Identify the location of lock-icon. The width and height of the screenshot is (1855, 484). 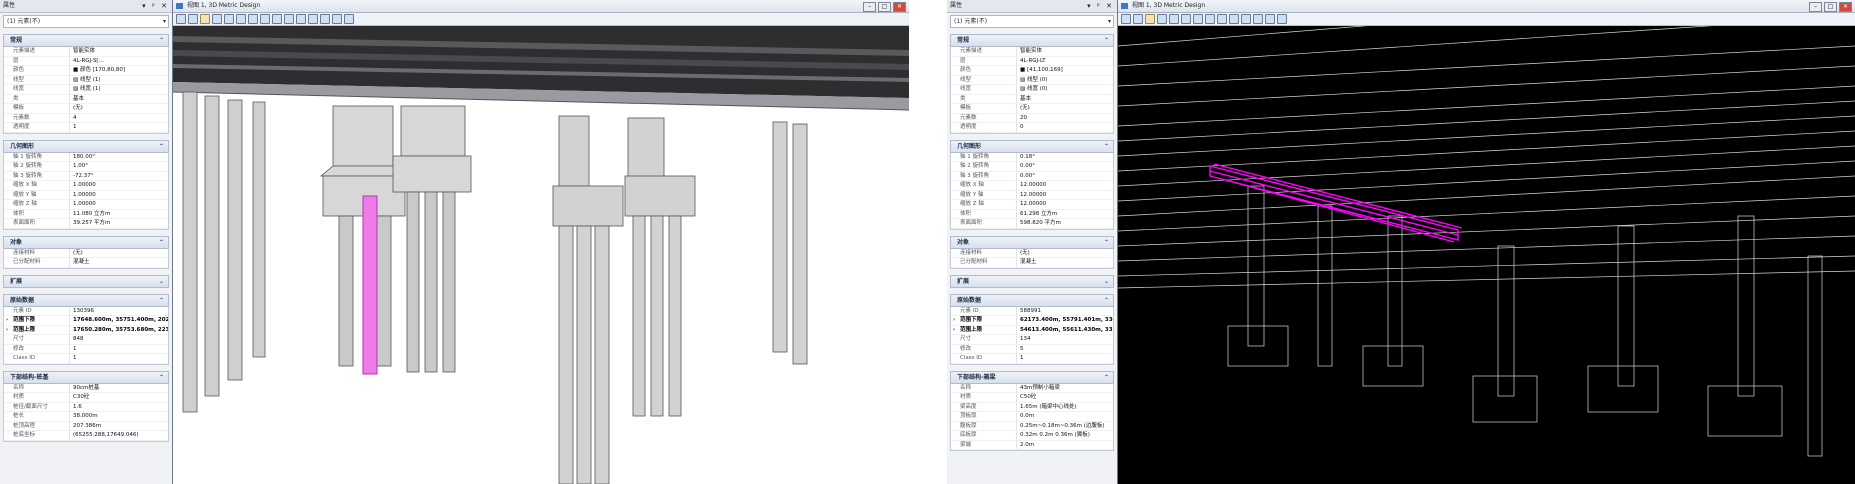
(1150, 19).